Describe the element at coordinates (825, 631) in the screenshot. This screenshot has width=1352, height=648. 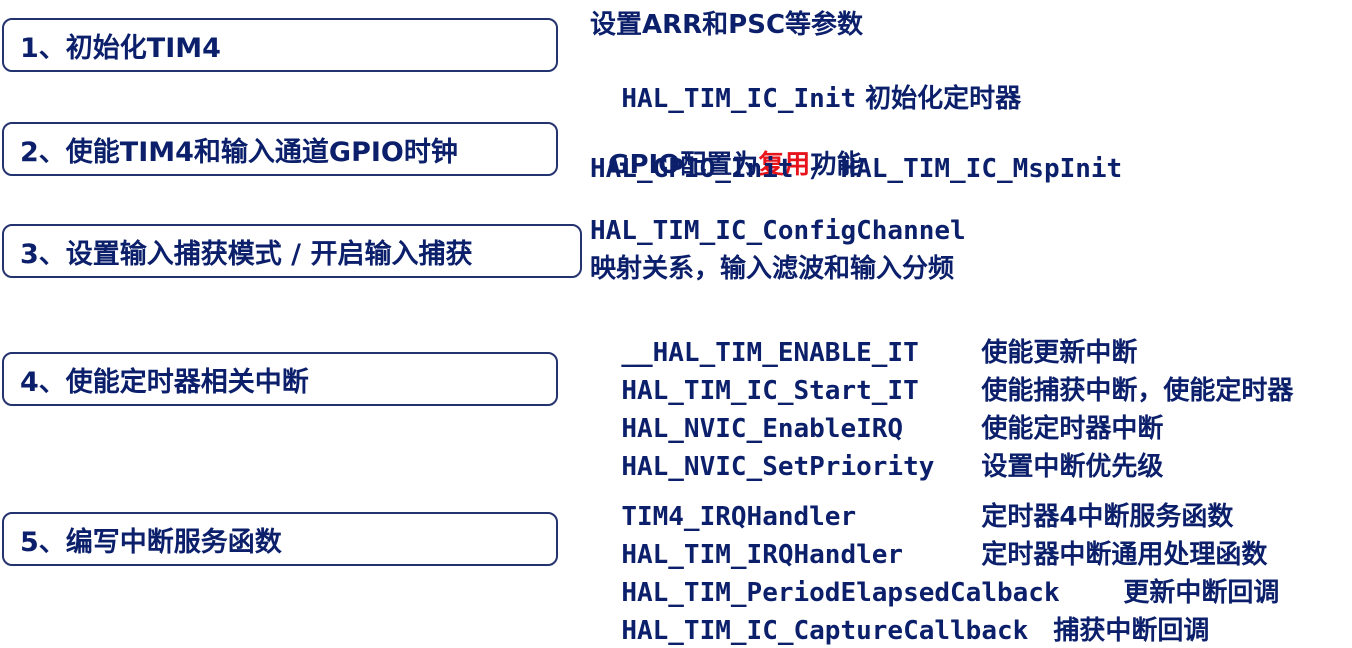
I see `group5-fn-4: HAL_TIM_IC_CaptureCallback` at that location.